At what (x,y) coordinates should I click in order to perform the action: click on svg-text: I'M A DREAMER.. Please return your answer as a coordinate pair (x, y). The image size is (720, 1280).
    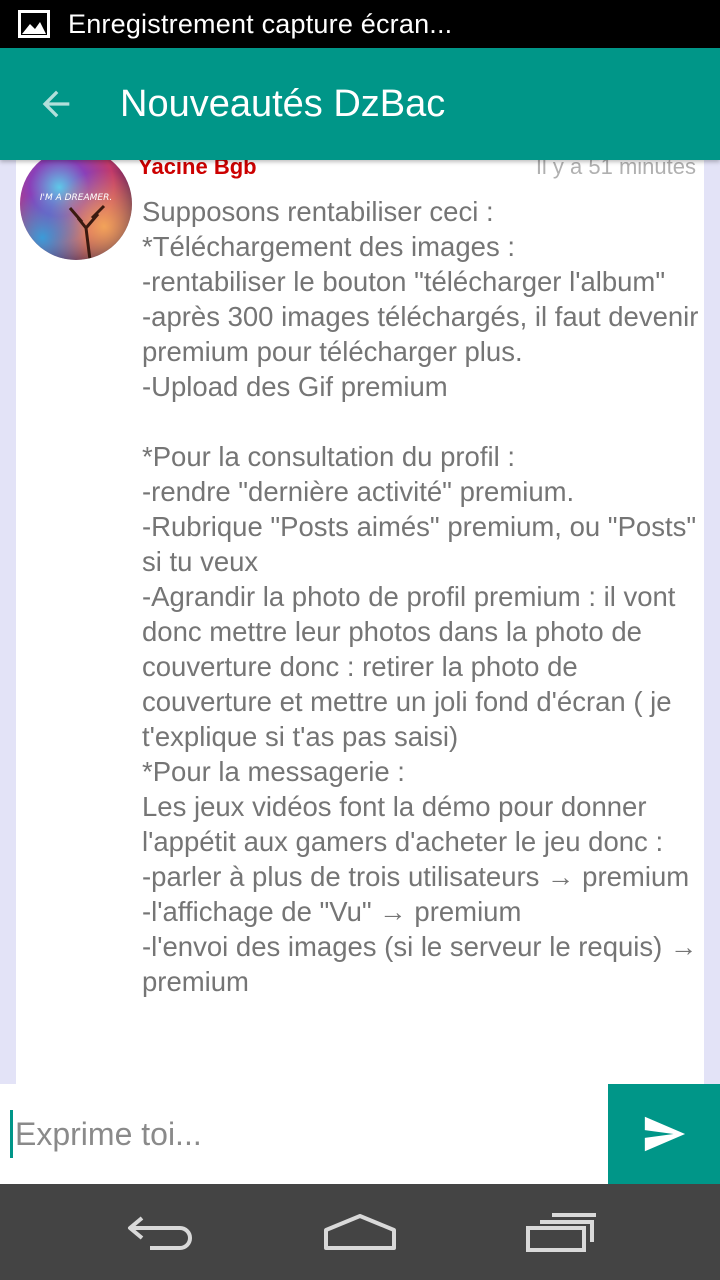
    Looking at the image, I should click on (76, 198).